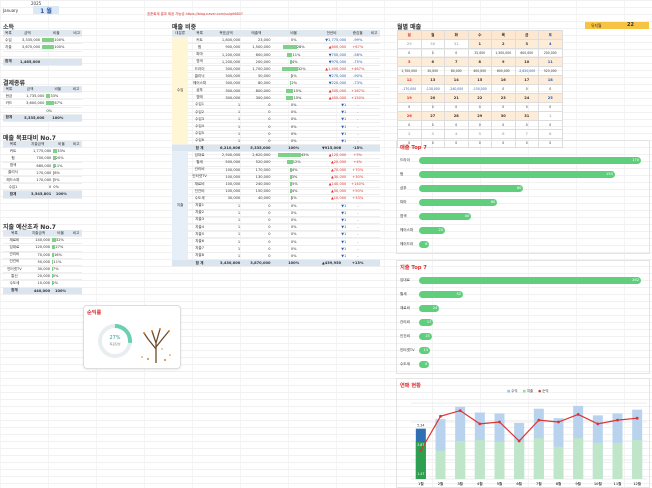 This screenshot has width=652, height=488. I want to click on calendar-date: 23, so click(503, 98).